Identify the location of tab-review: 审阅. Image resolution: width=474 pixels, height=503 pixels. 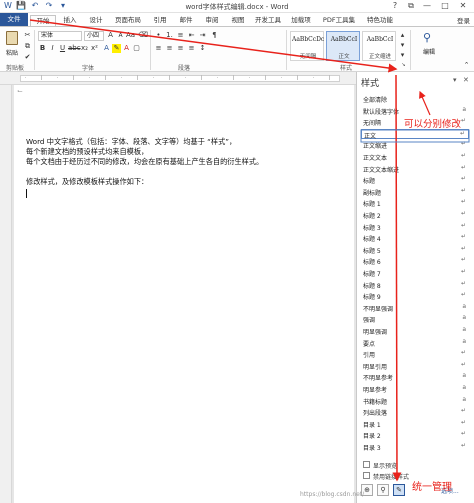
(212, 20).